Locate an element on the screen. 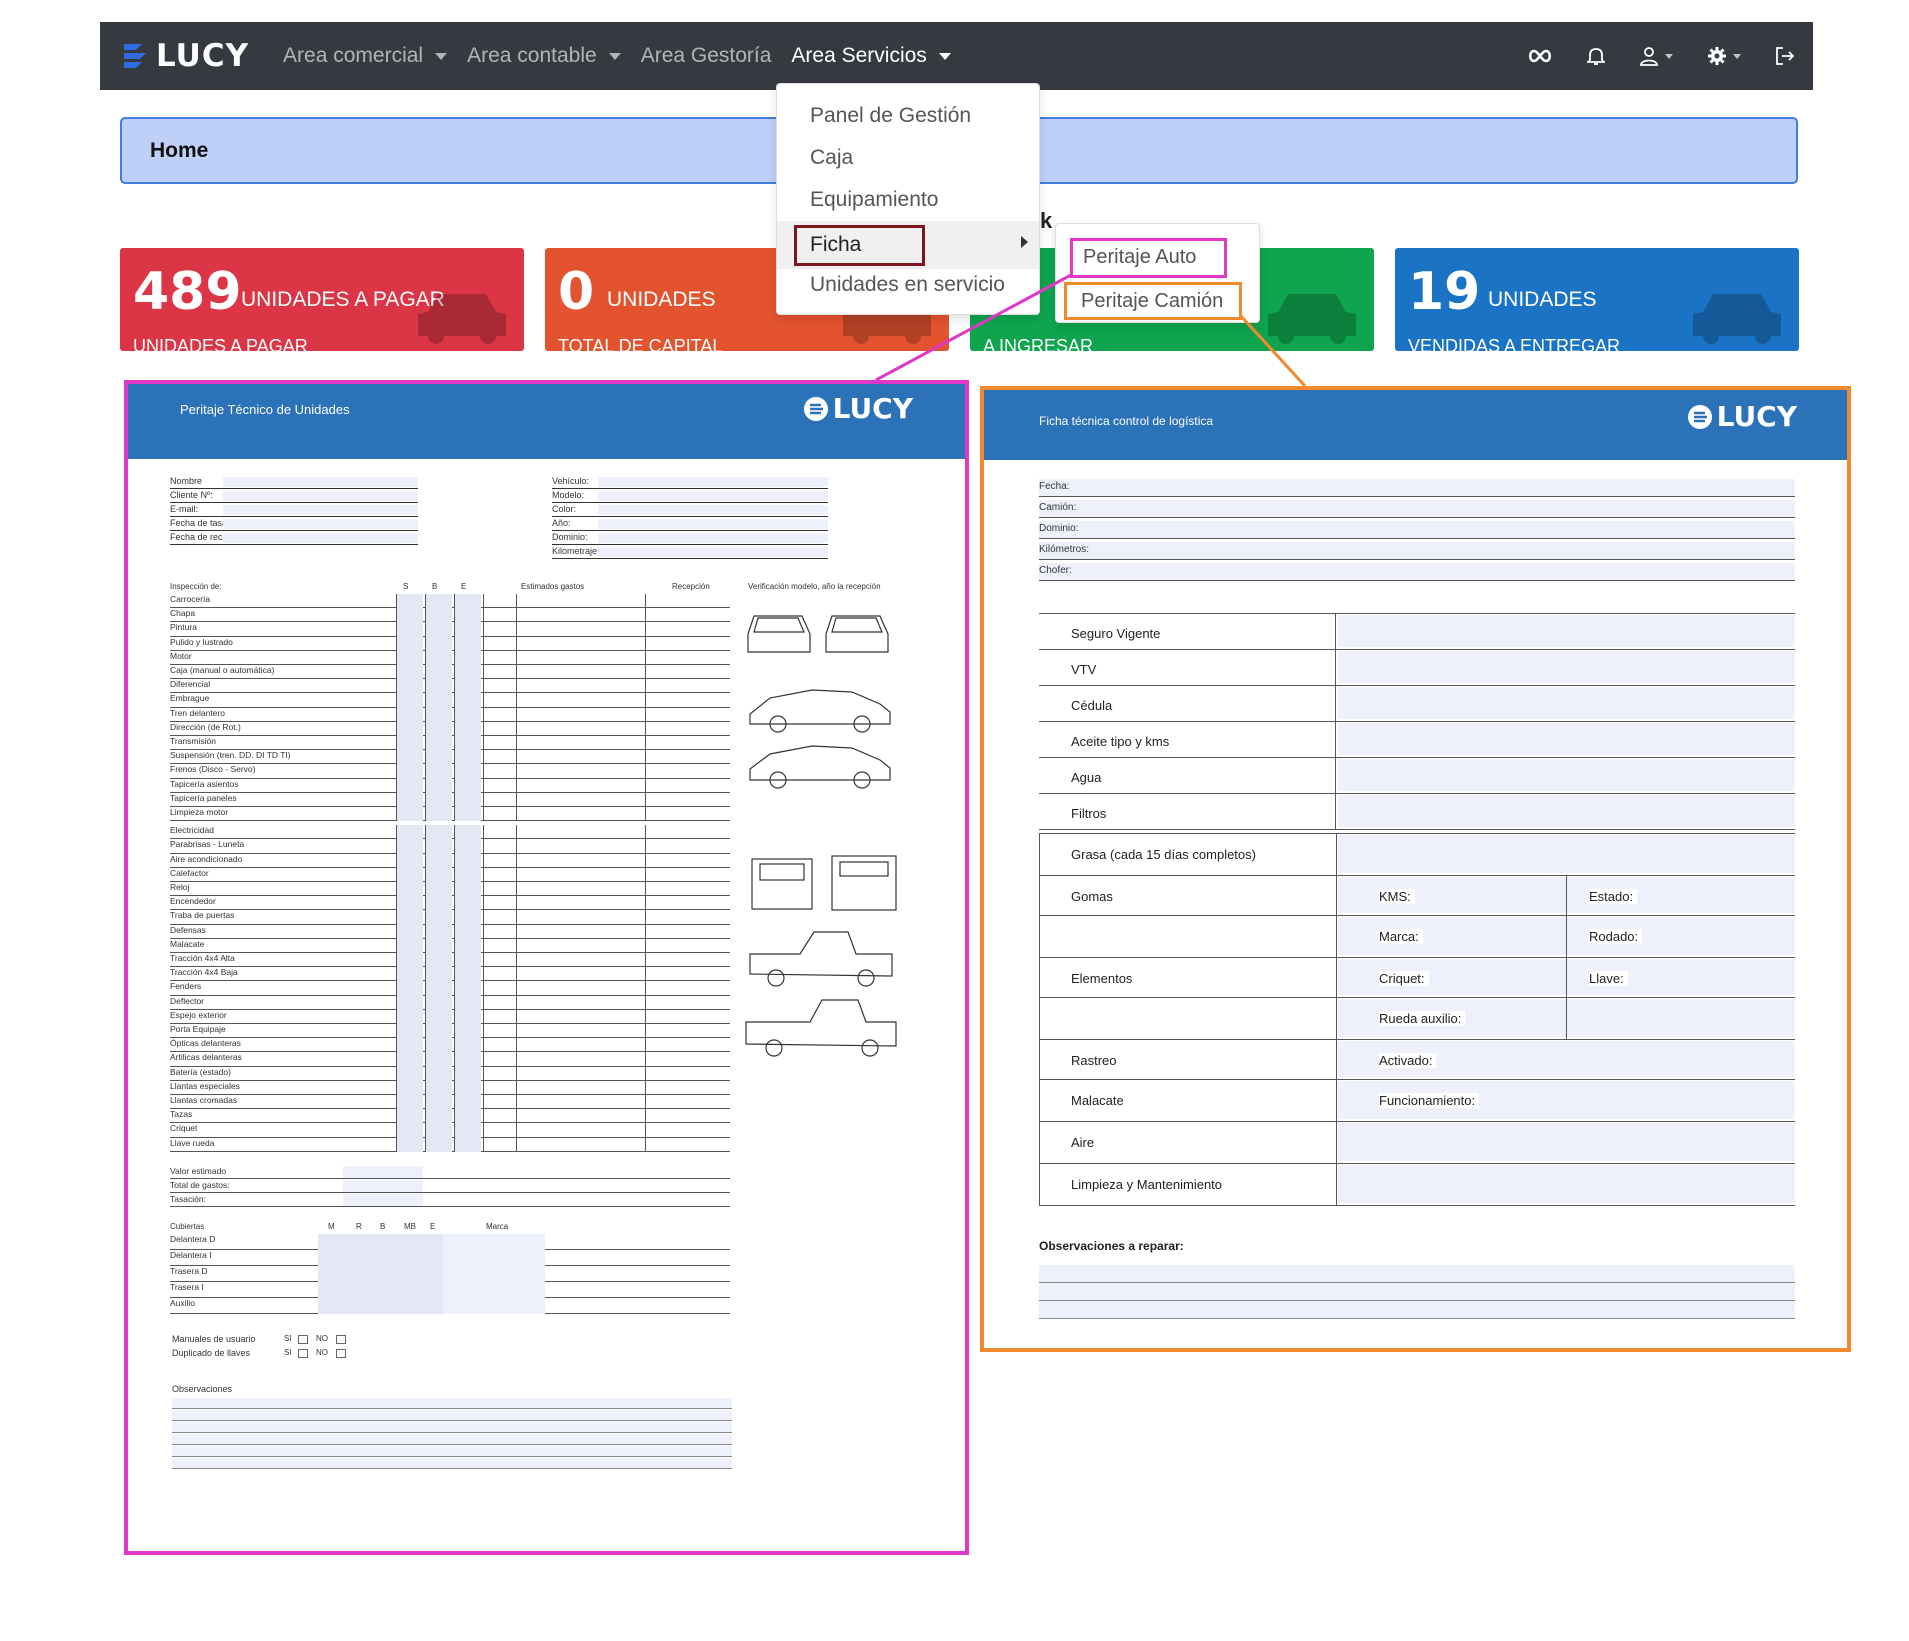  inspection-item-label: Llantas cromadas is located at coordinates (204, 1100).